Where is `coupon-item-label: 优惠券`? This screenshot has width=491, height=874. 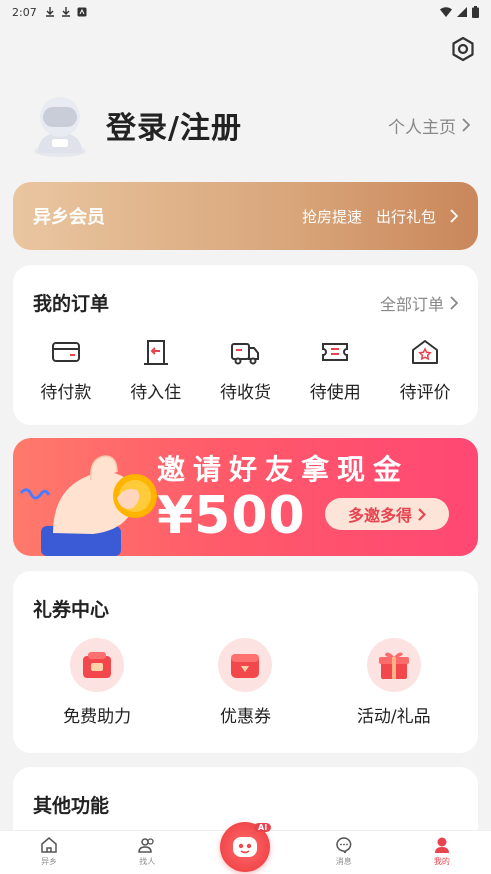 coupon-item-label: 优惠券 is located at coordinates (245, 717).